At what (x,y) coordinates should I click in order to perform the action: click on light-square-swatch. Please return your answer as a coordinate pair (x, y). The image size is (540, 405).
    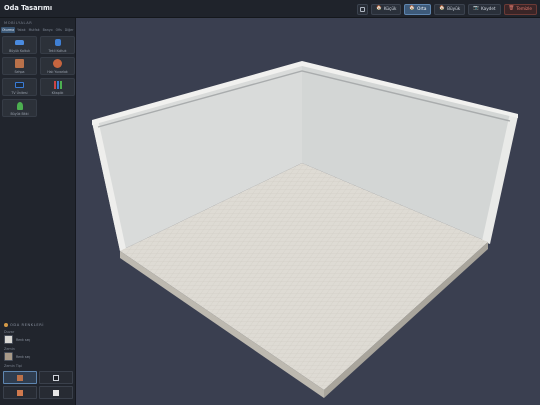
    Looking at the image, I should click on (56, 392).